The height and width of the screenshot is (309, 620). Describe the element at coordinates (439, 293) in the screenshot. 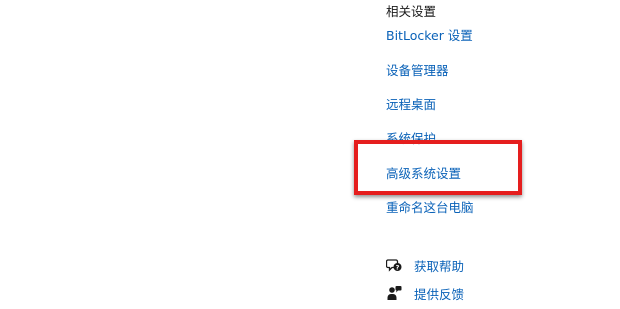

I see `give-feedback-link: 提供反馈` at that location.